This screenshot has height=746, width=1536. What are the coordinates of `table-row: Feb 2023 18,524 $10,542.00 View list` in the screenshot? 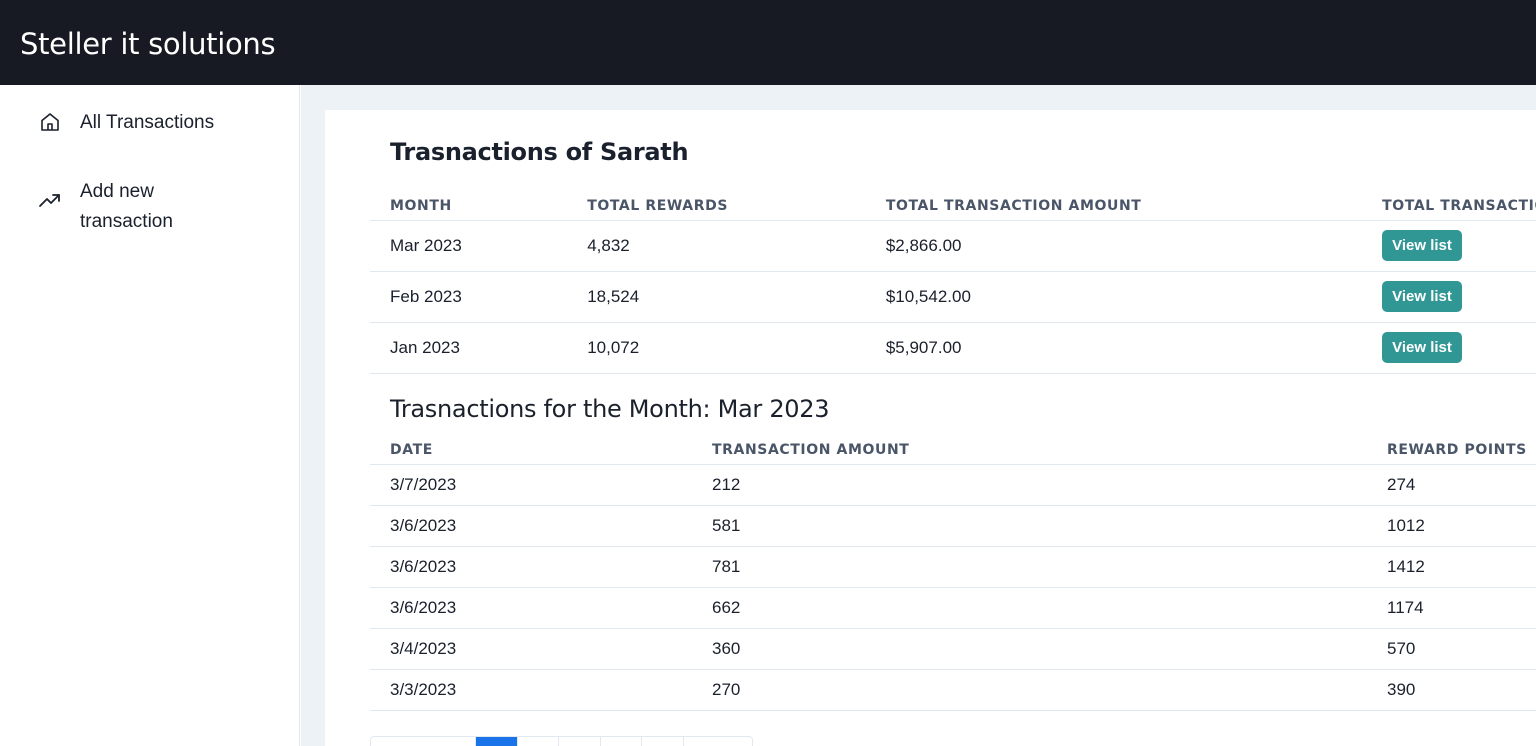 It's located at (953, 297).